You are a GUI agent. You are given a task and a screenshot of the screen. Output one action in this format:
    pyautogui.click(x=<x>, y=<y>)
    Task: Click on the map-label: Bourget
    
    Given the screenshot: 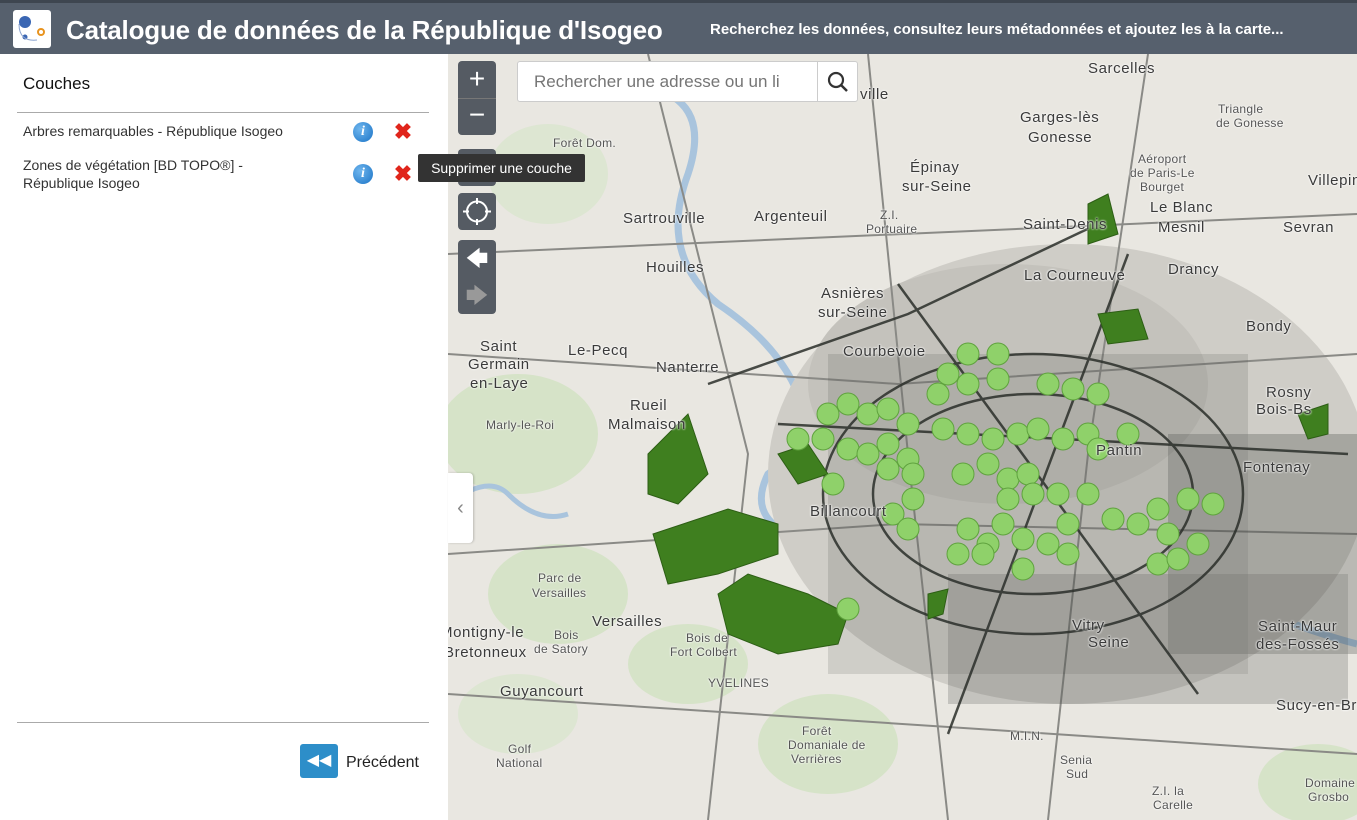 What is the action you would take?
    pyautogui.click(x=1162, y=187)
    